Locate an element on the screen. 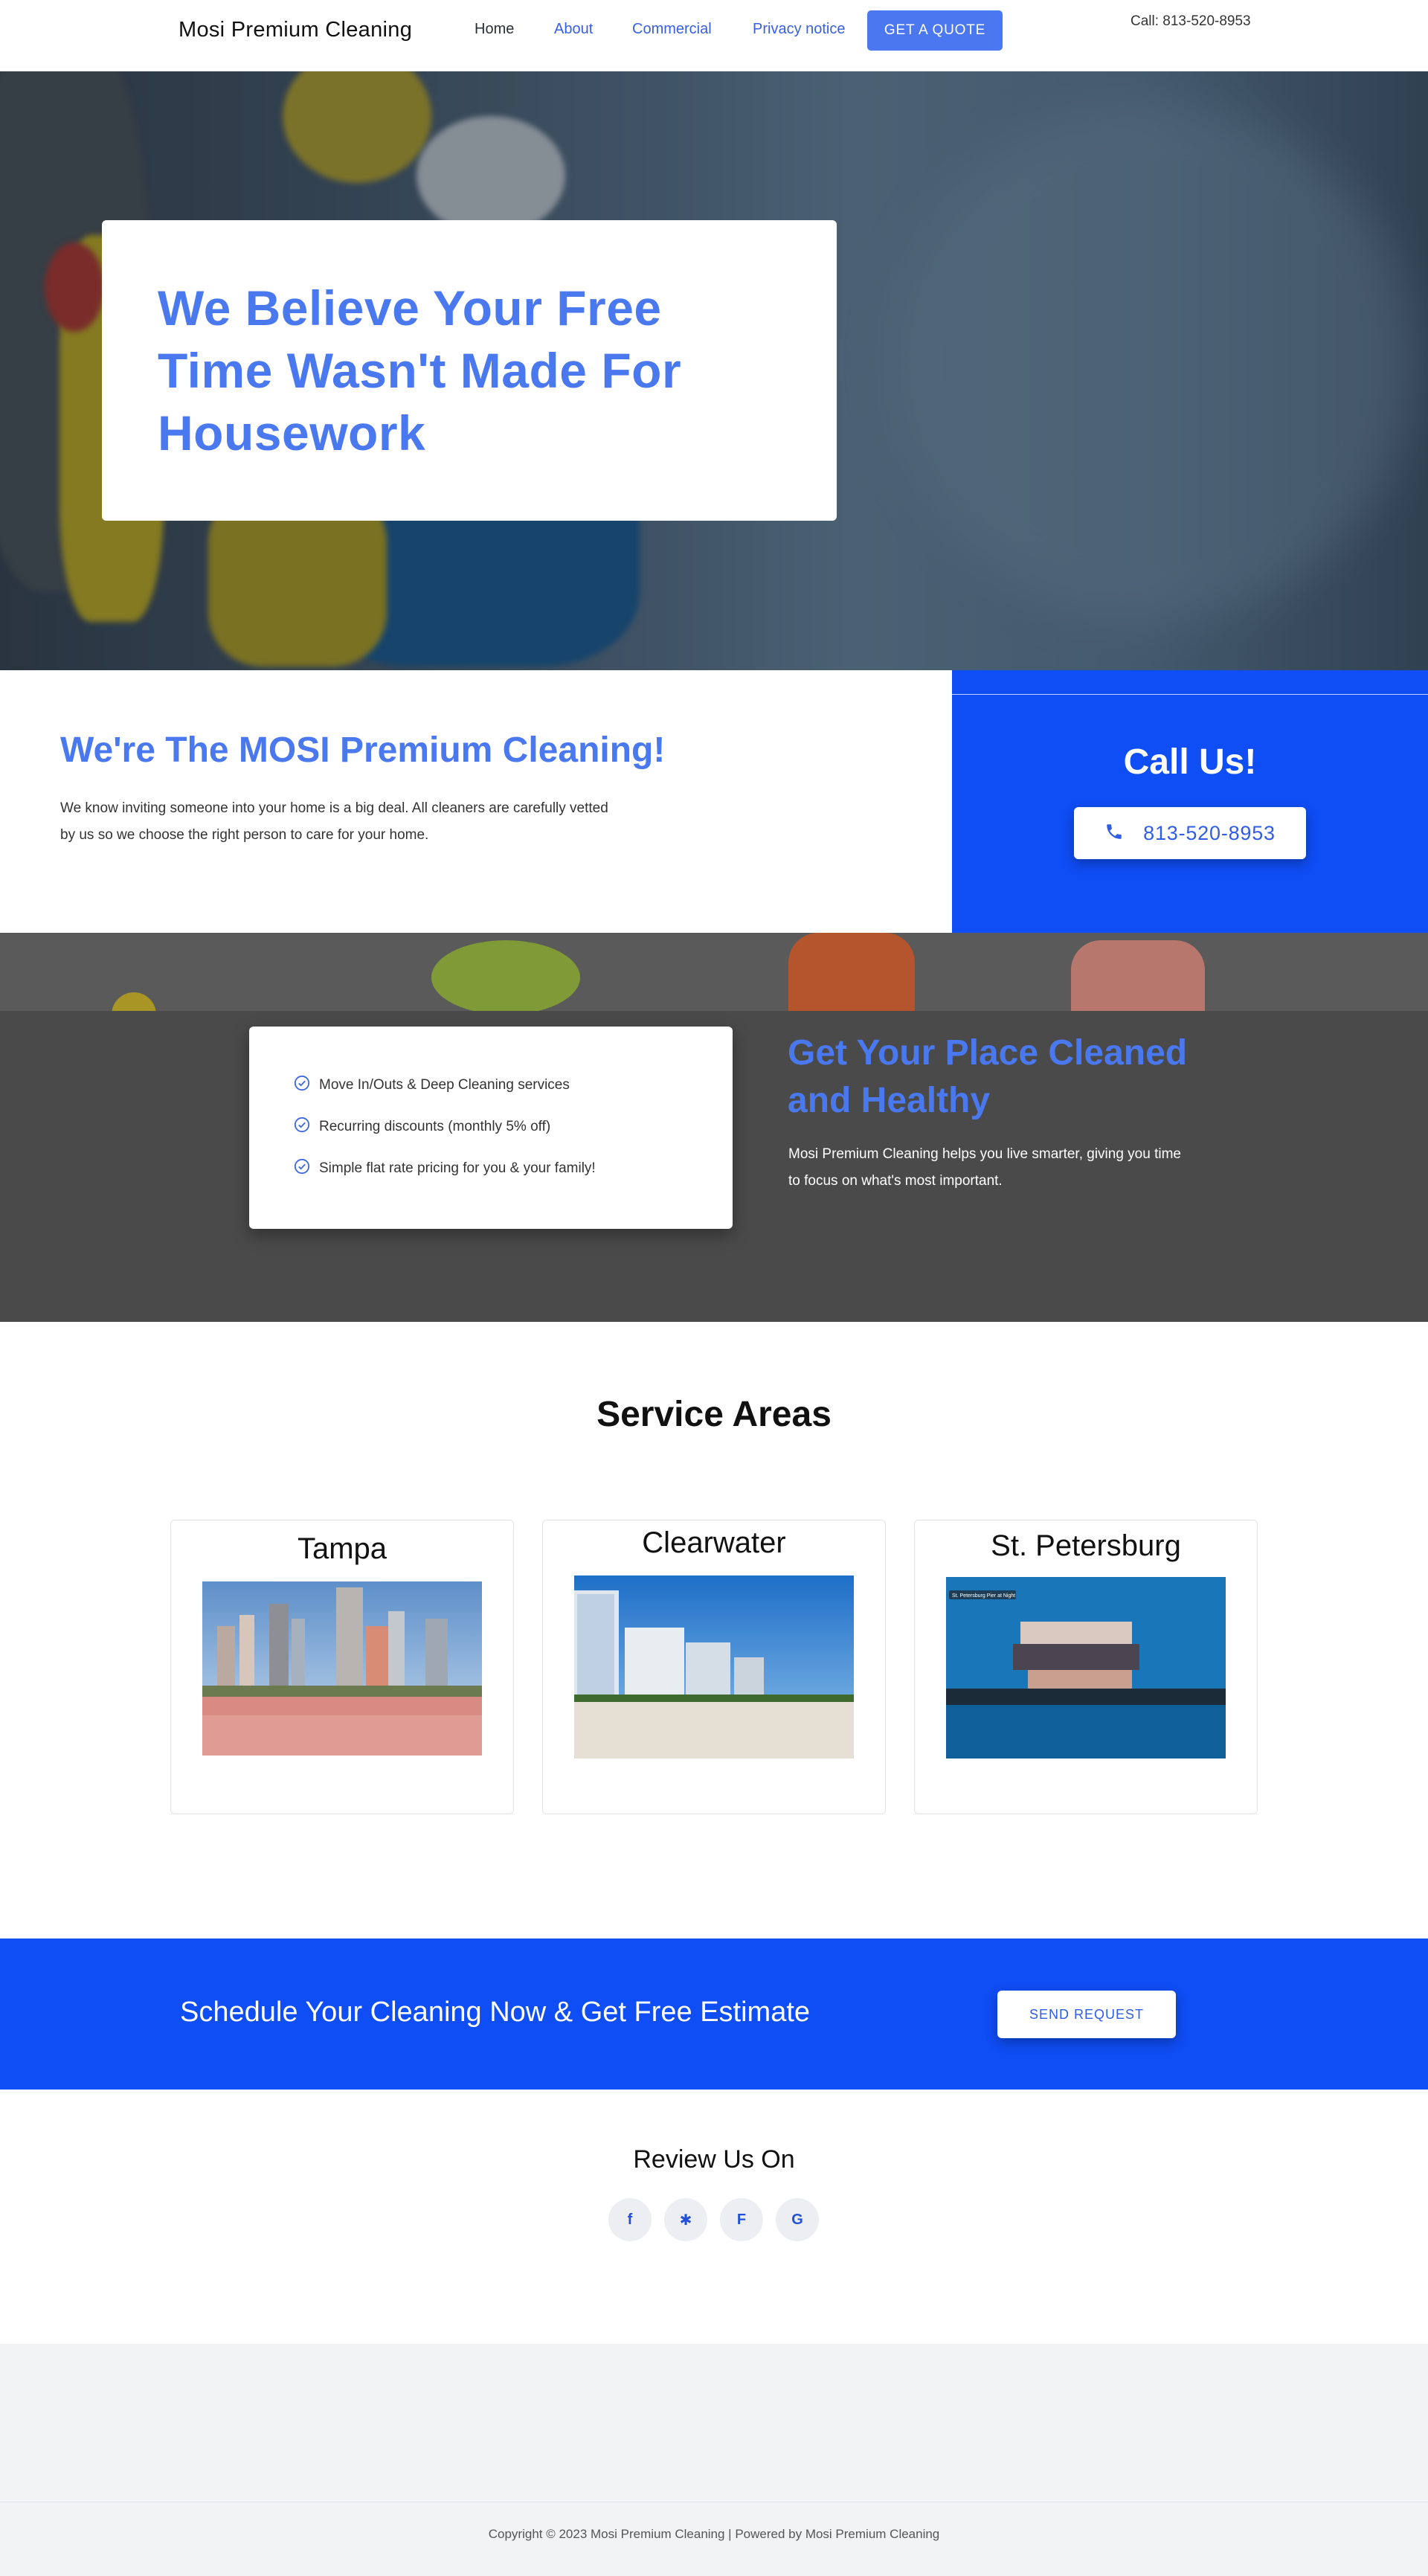 Image resolution: width=1428 pixels, height=2576 pixels. service-areas-title: Service Areas is located at coordinates (714, 1414).